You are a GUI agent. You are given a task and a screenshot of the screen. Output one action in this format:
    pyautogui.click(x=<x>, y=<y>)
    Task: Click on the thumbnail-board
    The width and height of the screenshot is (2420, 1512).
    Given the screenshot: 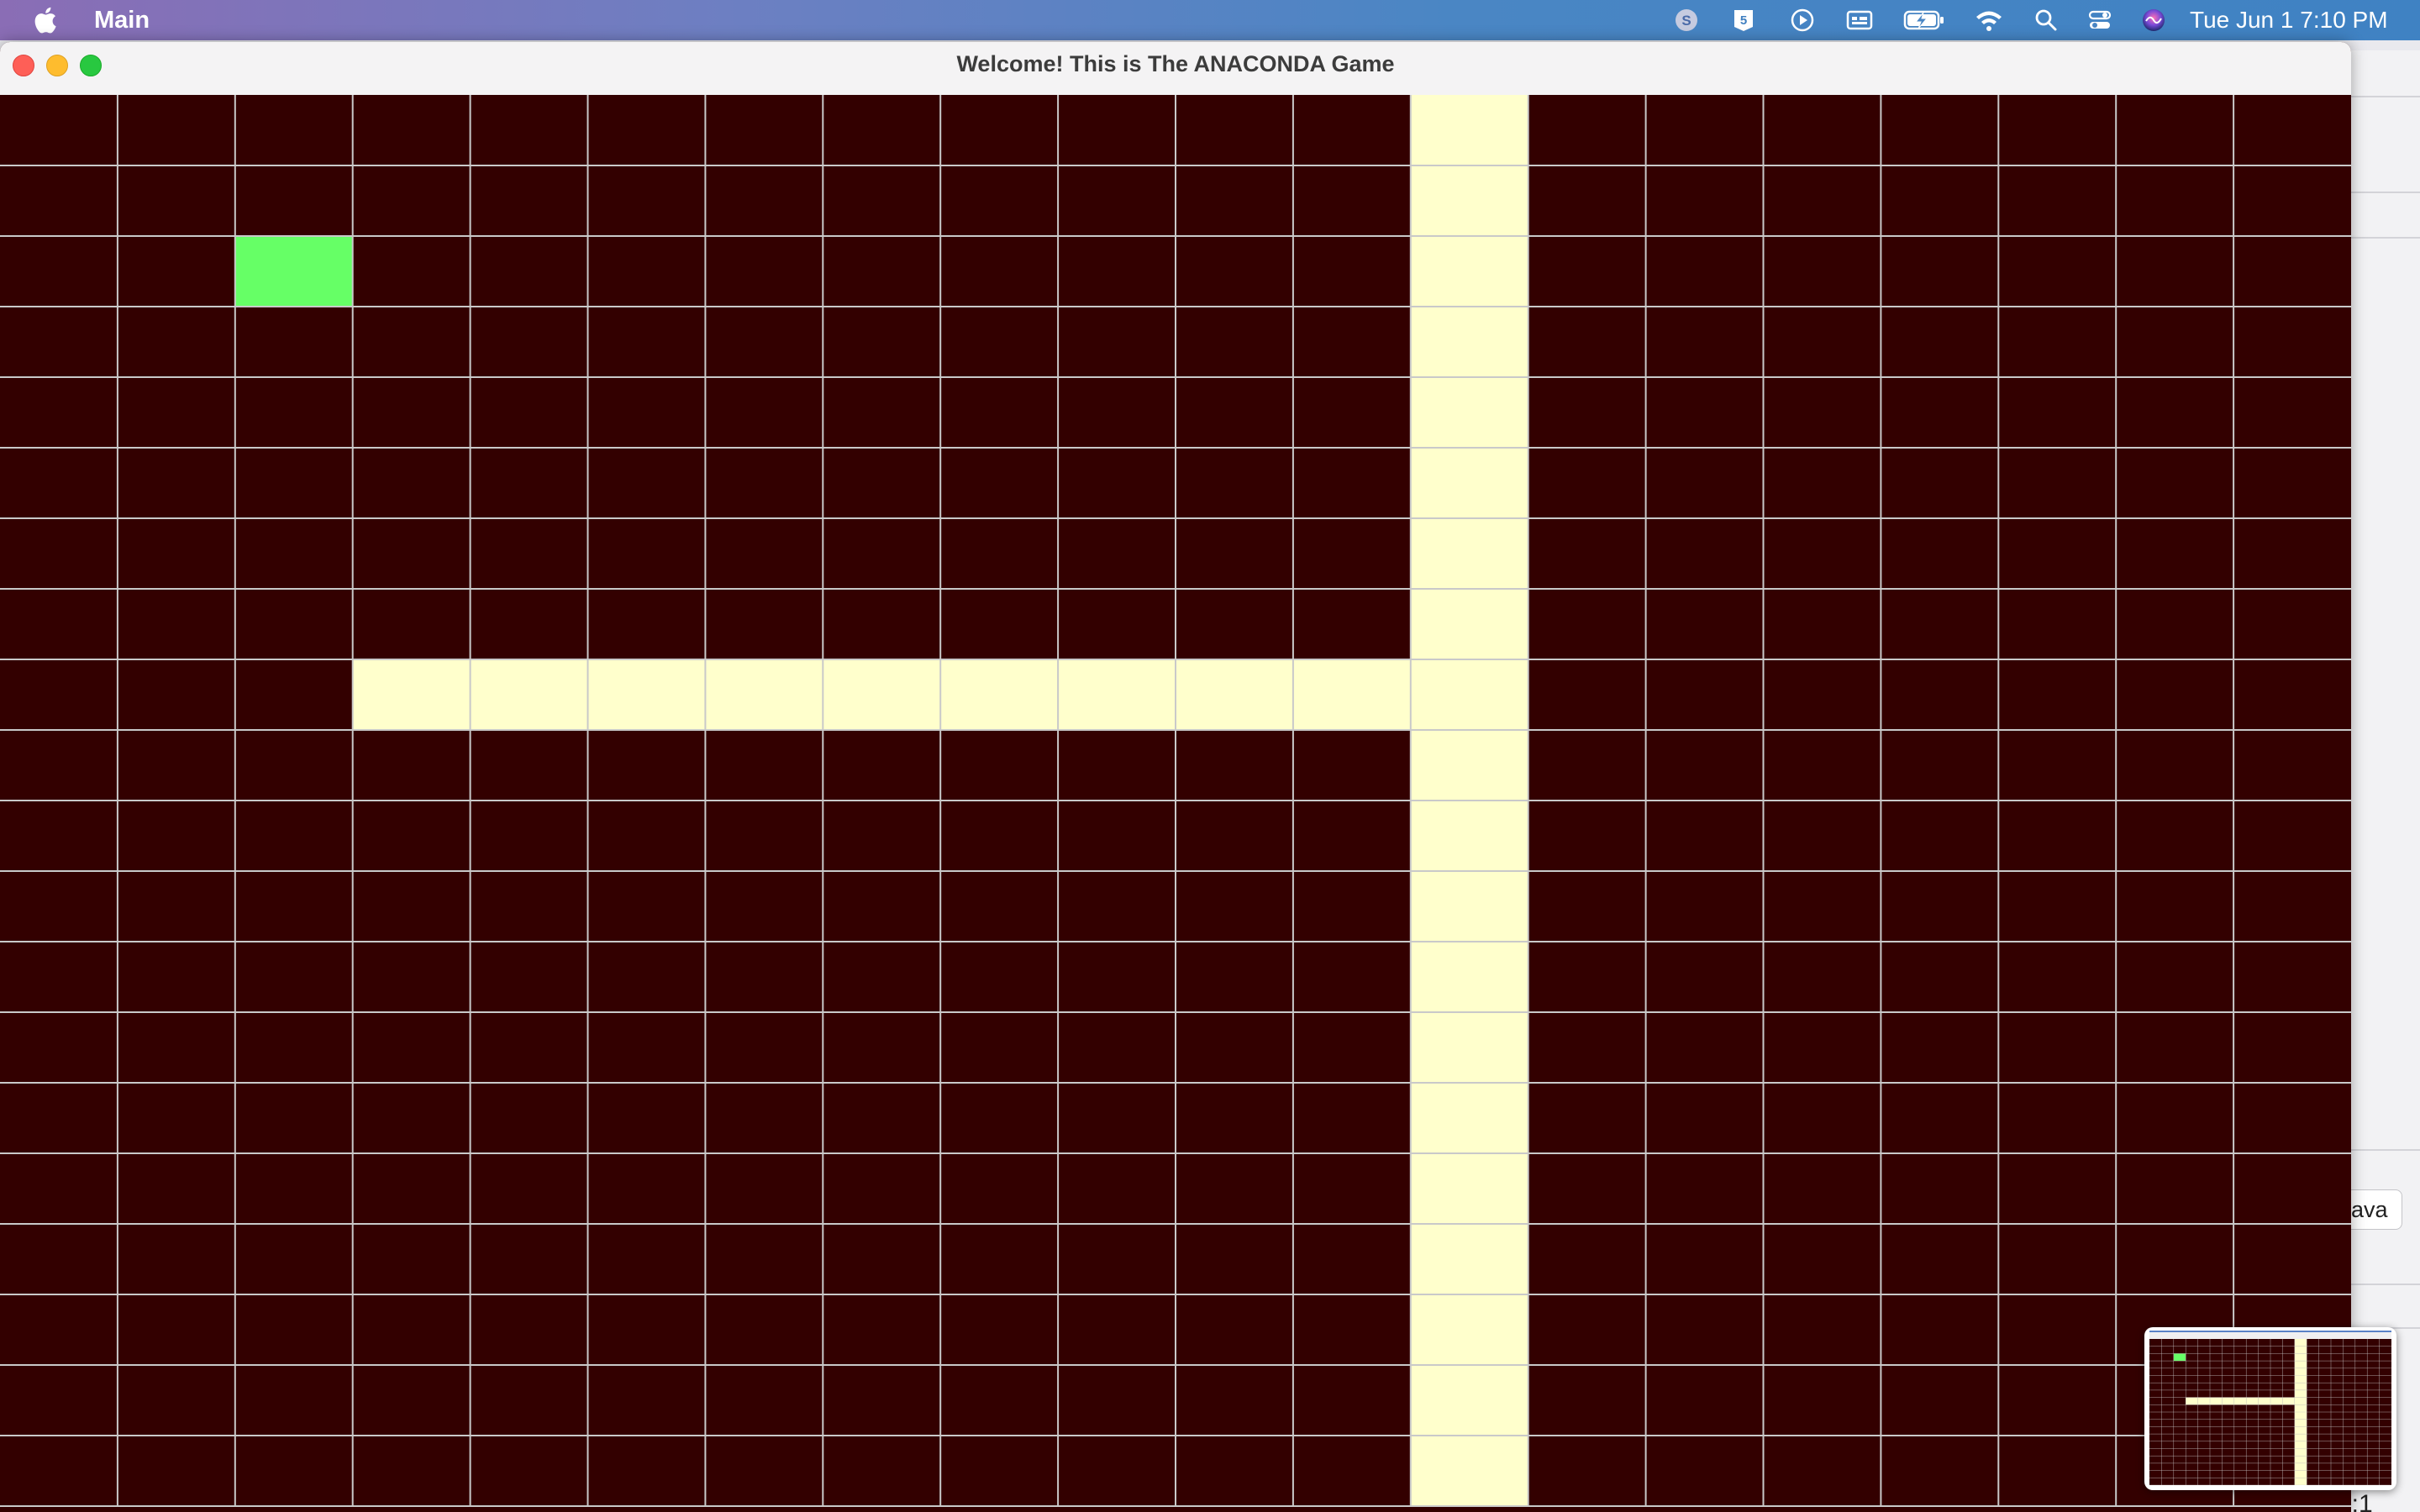 What is the action you would take?
    pyautogui.click(x=2270, y=1412)
    